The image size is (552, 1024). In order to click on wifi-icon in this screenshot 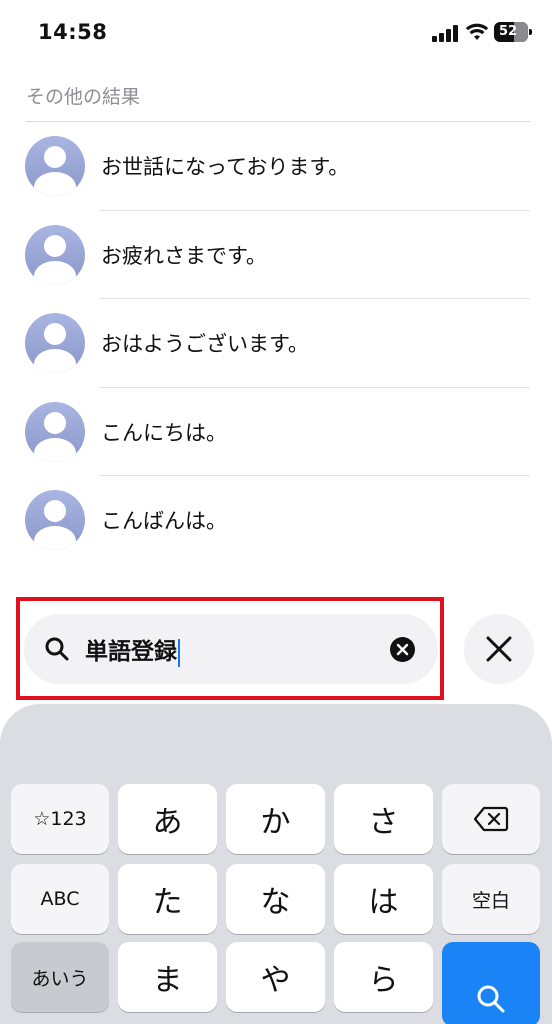, I will do `click(477, 32)`.